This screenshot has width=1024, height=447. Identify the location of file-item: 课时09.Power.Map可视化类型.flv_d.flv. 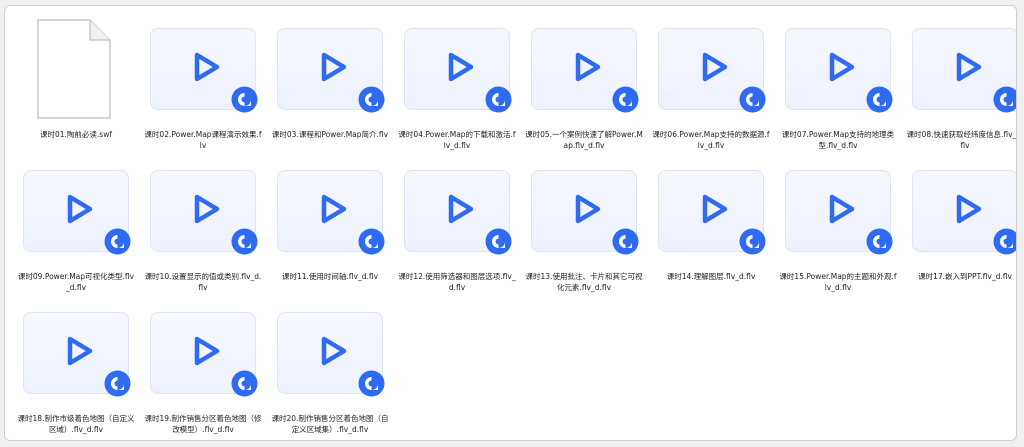
(76, 229).